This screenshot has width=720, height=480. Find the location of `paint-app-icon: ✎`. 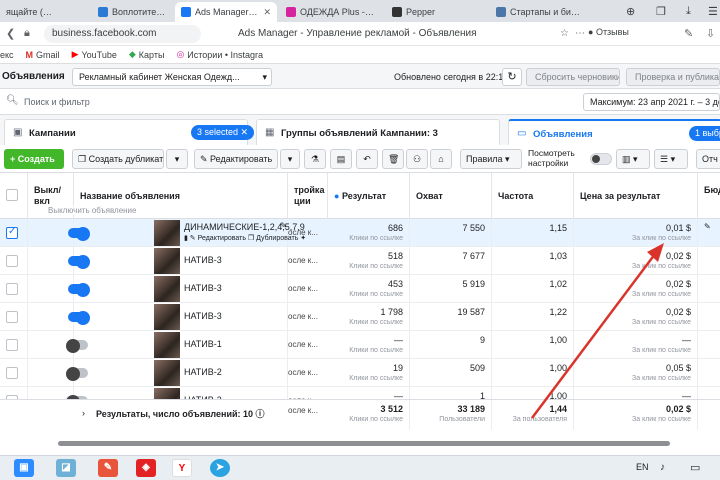

paint-app-icon: ✎ is located at coordinates (108, 468).